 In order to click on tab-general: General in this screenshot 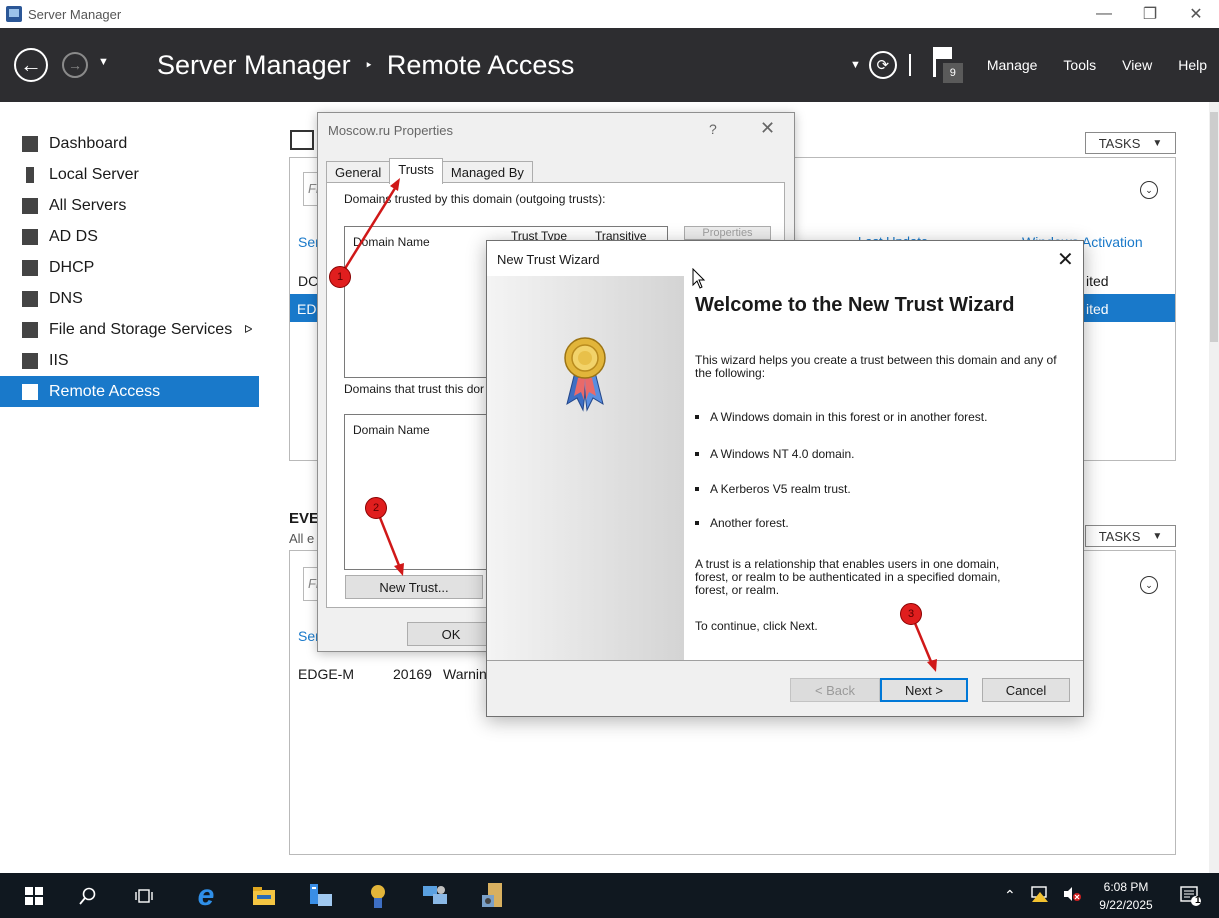, I will do `click(358, 172)`.